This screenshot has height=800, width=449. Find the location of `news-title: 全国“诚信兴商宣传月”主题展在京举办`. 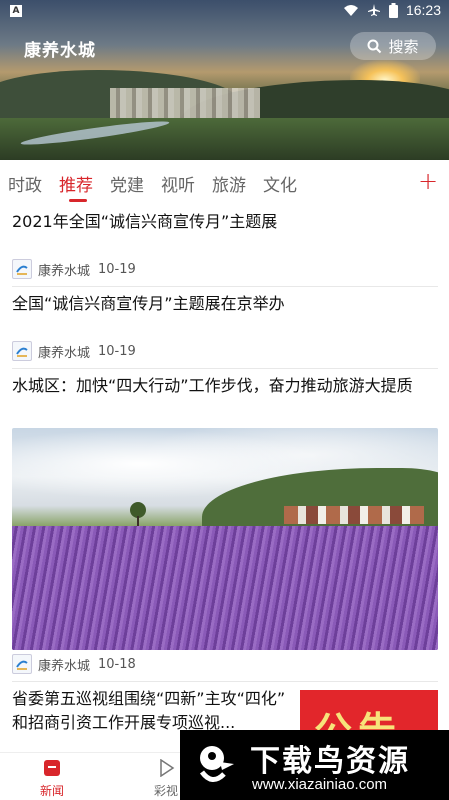

news-title: 全国“诚信兴商宣传月”主题展在京举办 is located at coordinates (148, 303).